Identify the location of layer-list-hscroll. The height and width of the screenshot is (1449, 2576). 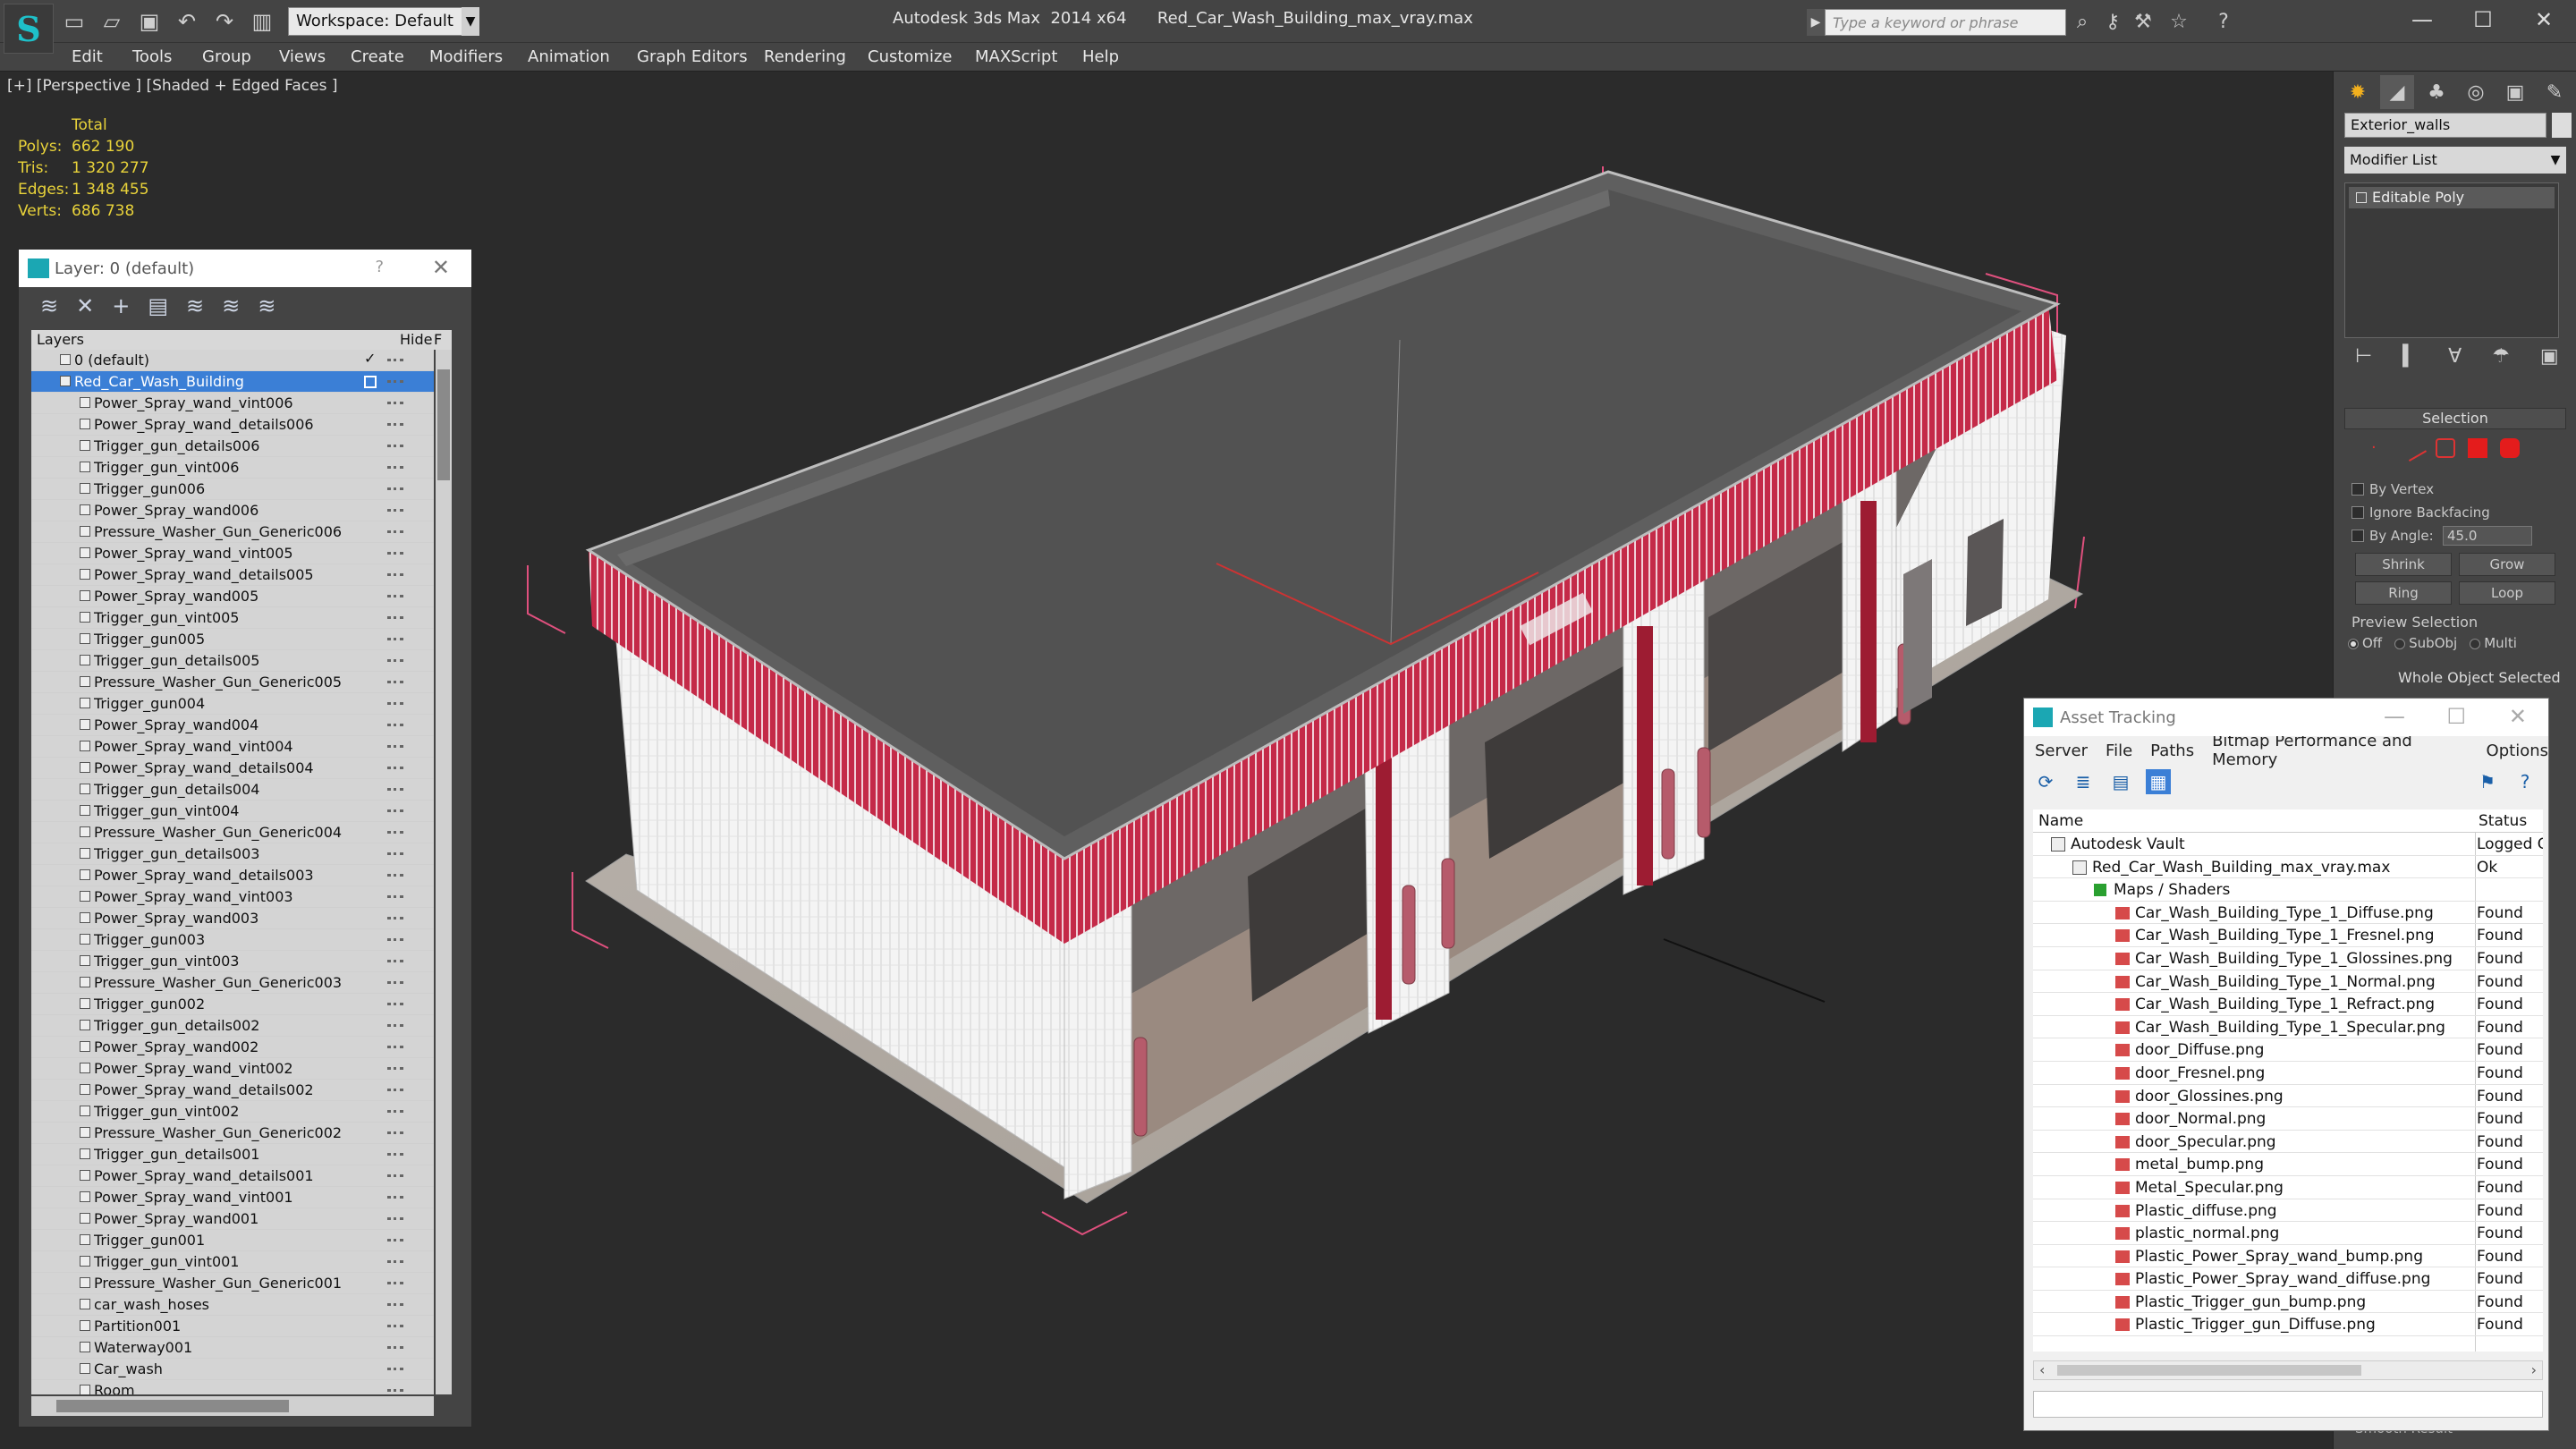
(232, 1406).